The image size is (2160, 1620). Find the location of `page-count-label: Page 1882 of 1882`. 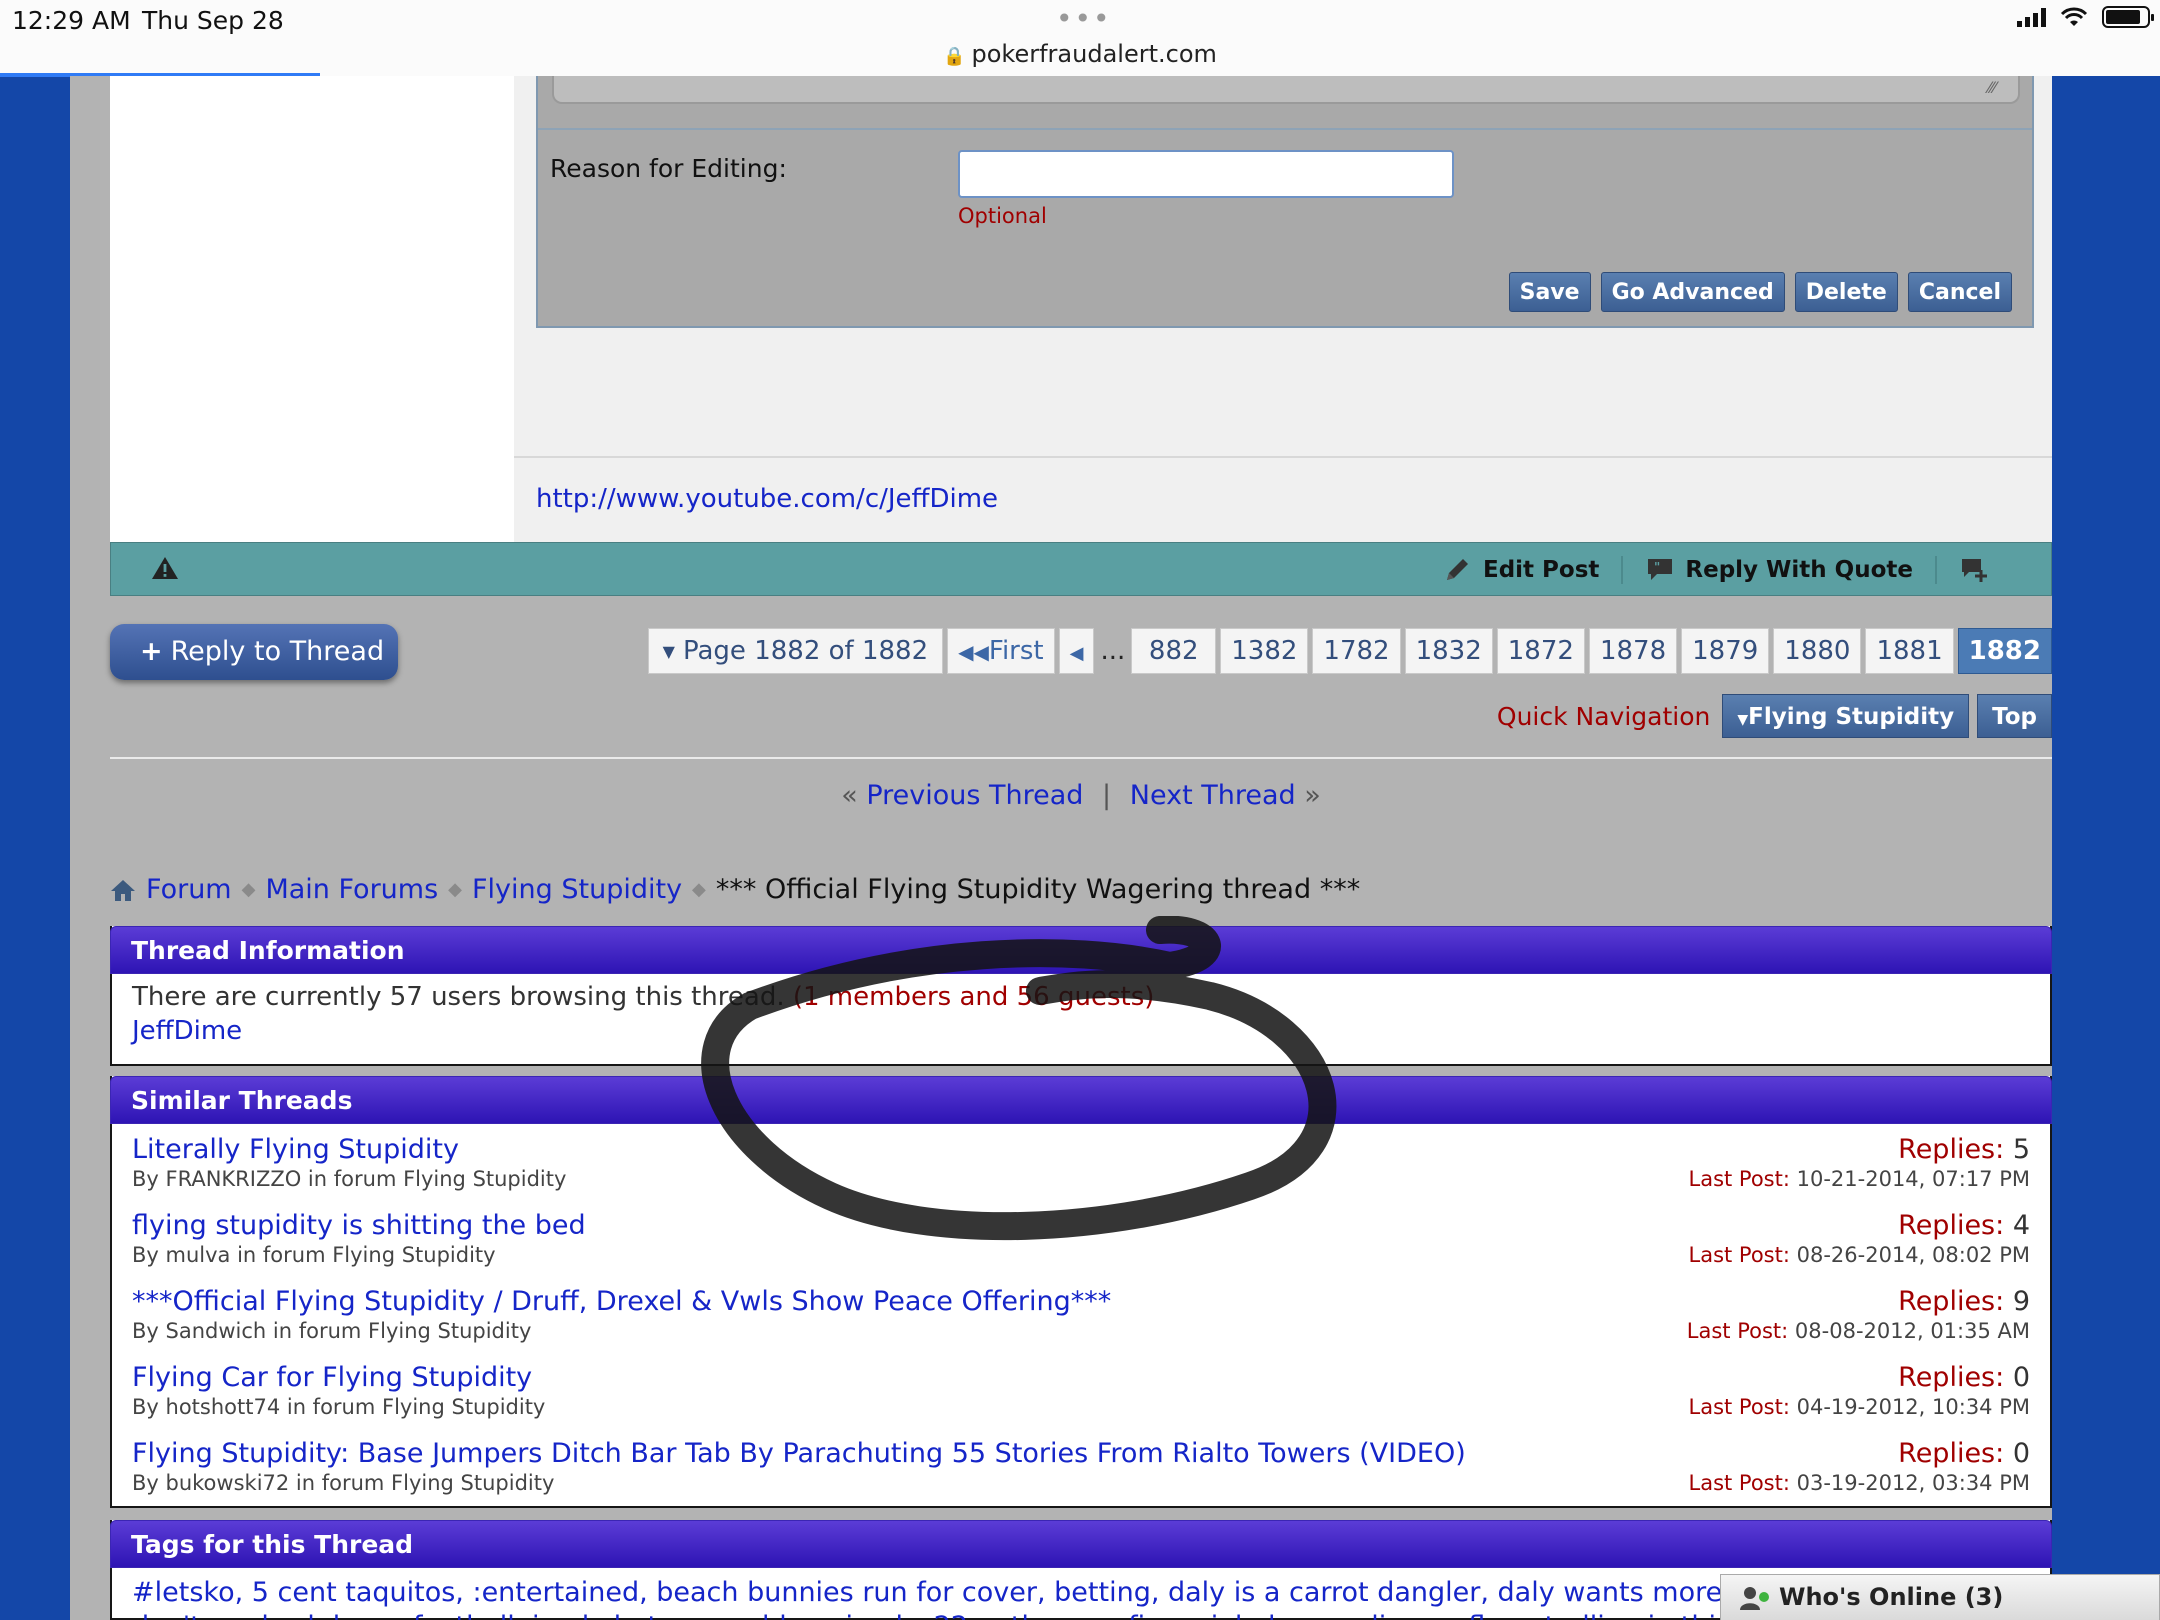

page-count-label: Page 1882 of 1882 is located at coordinates (805, 651).